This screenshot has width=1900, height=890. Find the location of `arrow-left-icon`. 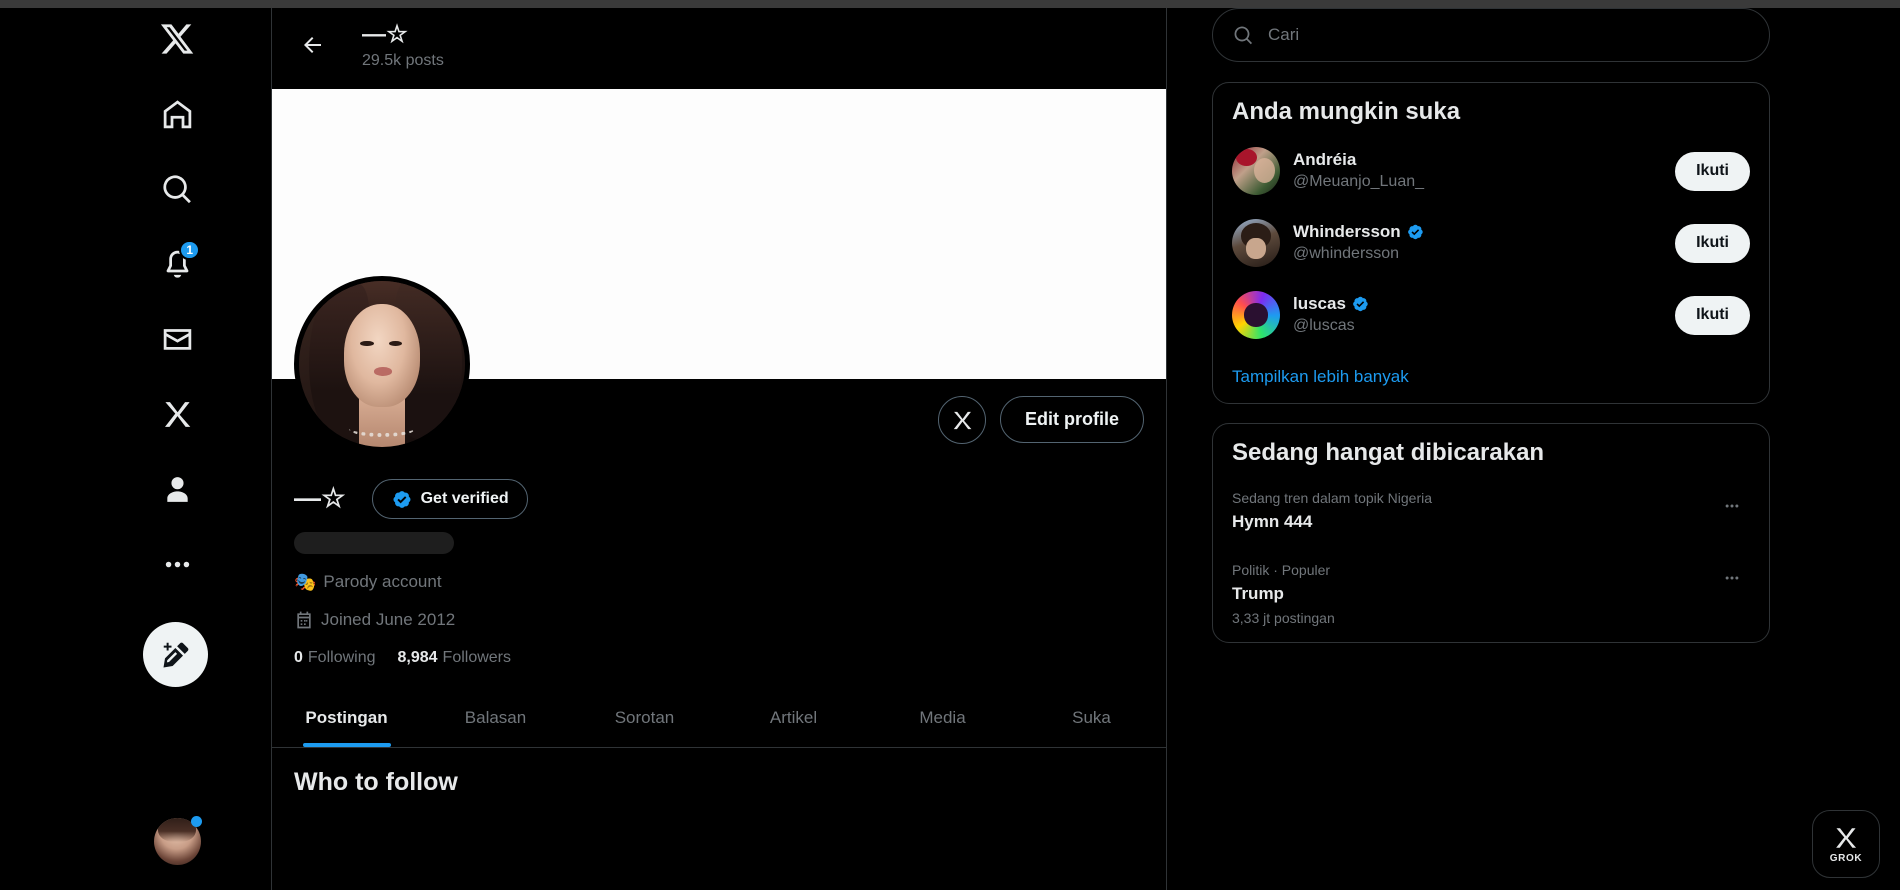

arrow-left-icon is located at coordinates (312, 44).